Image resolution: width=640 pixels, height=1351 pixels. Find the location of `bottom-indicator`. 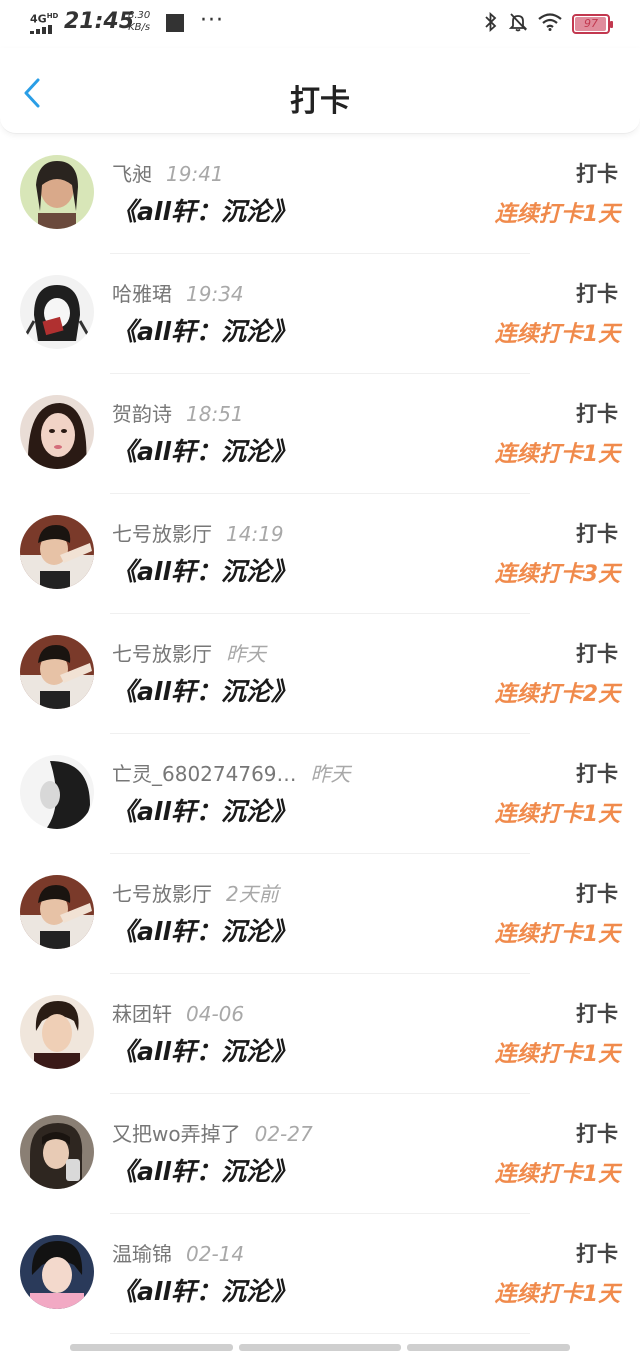

bottom-indicator is located at coordinates (320, 1347).